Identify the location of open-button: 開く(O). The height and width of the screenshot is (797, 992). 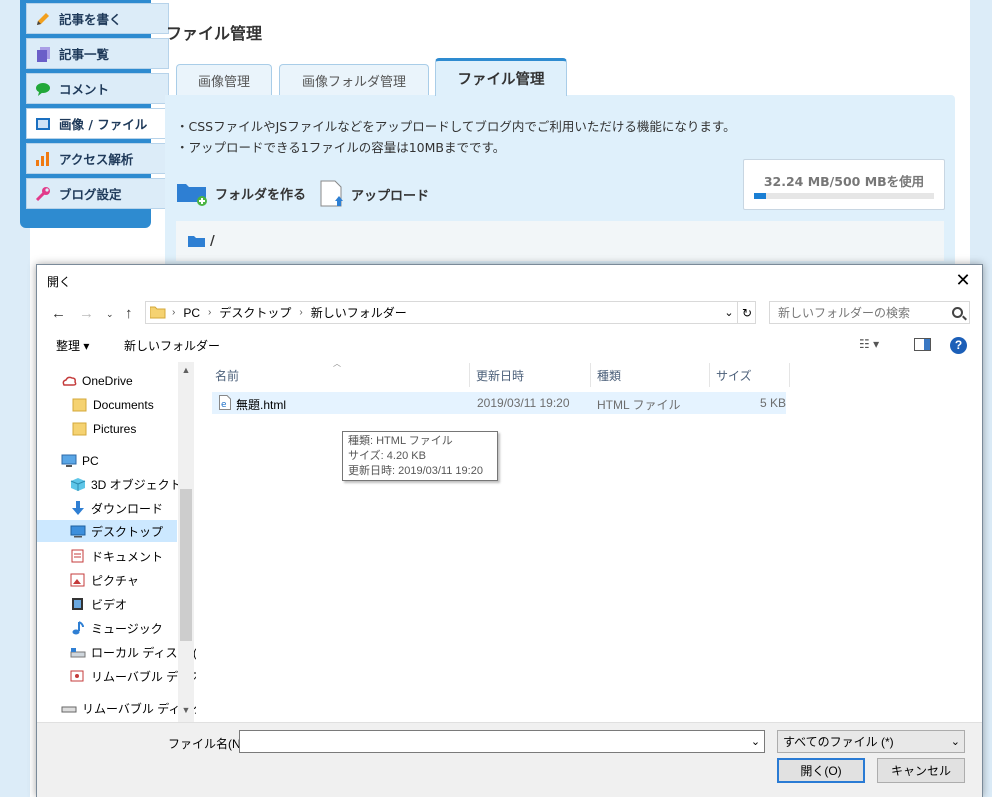
(821, 770).